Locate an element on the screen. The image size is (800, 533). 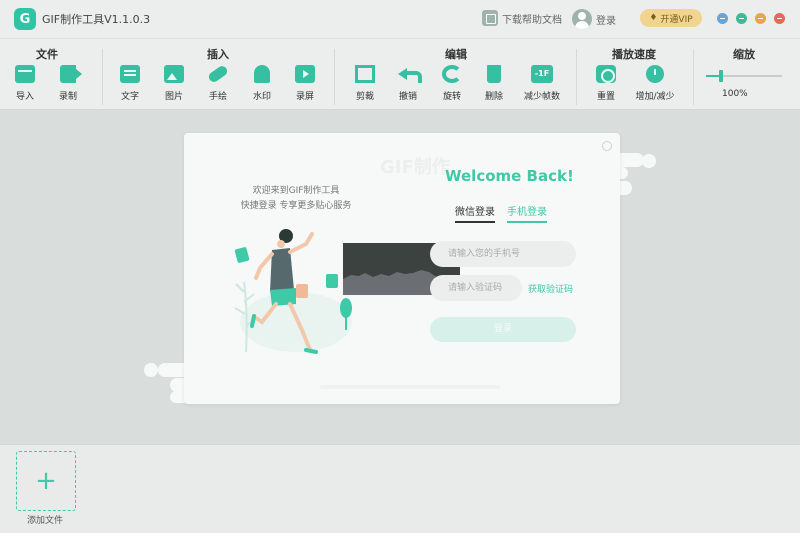
group-title-edit: 编辑 is located at coordinates (456, 54).